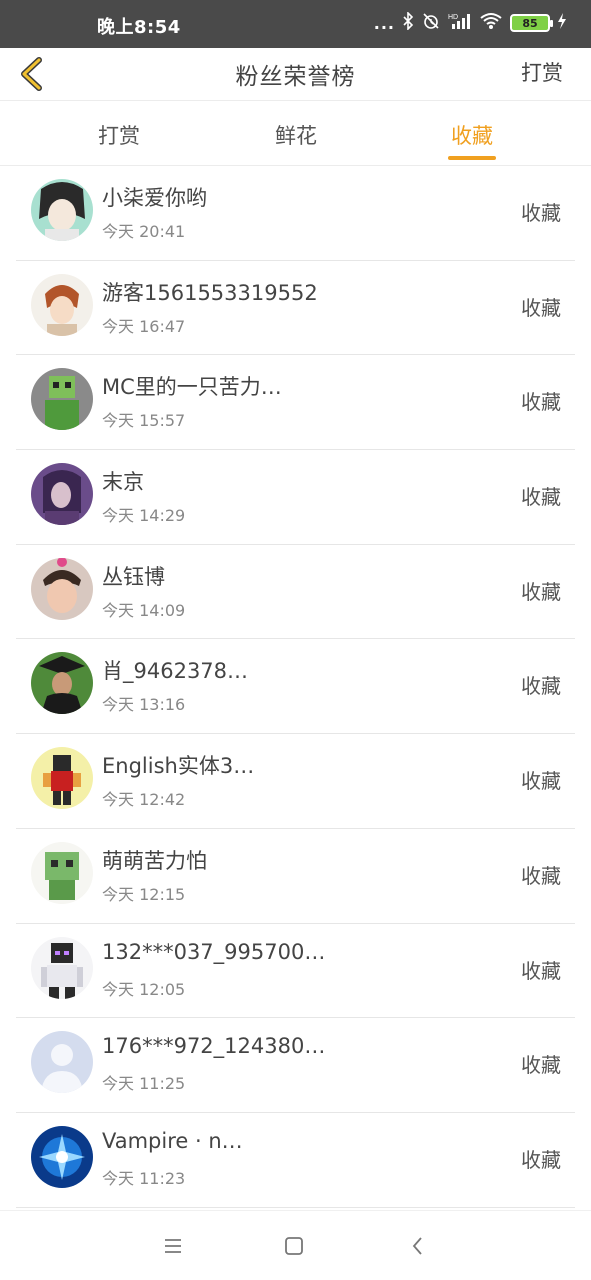 Image resolution: width=591 pixels, height=1280 pixels. What do you see at coordinates (453, 17) in the screenshot?
I see `svg-text: HD` at bounding box center [453, 17].